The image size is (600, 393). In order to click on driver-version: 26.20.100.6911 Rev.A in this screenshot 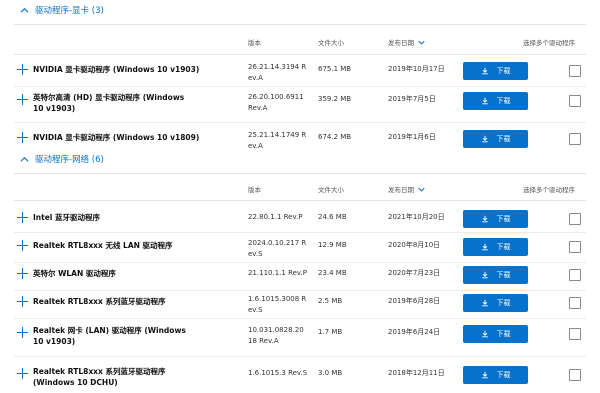, I will do `click(276, 102)`.